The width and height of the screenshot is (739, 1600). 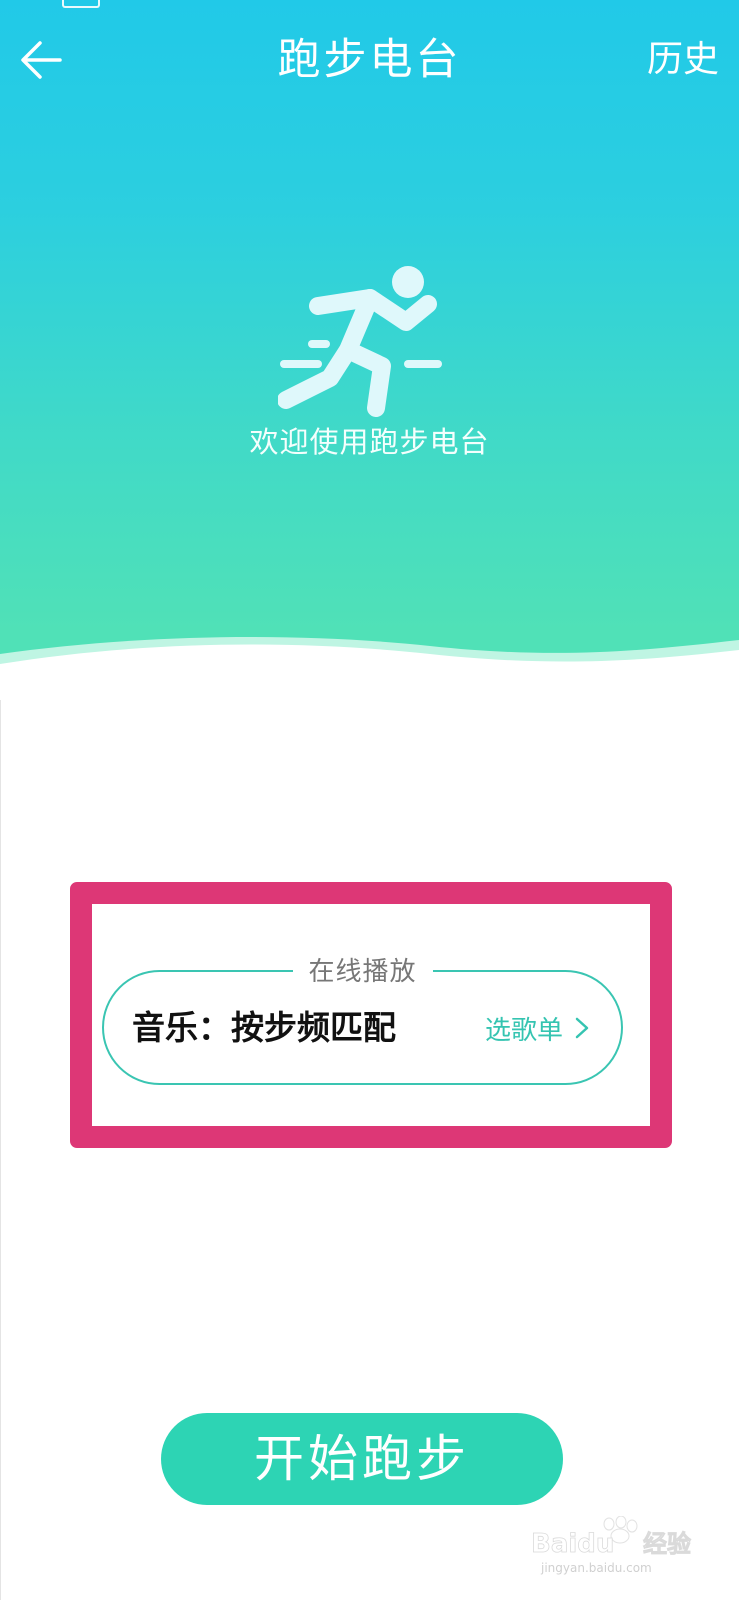 I want to click on music-mode-label: 音乐：按步频匹配, so click(x=264, y=1027).